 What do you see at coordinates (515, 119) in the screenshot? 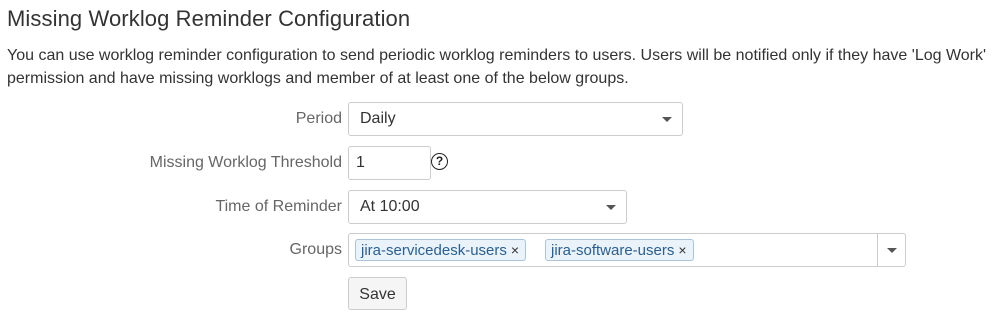
I see `period-select: Daily` at bounding box center [515, 119].